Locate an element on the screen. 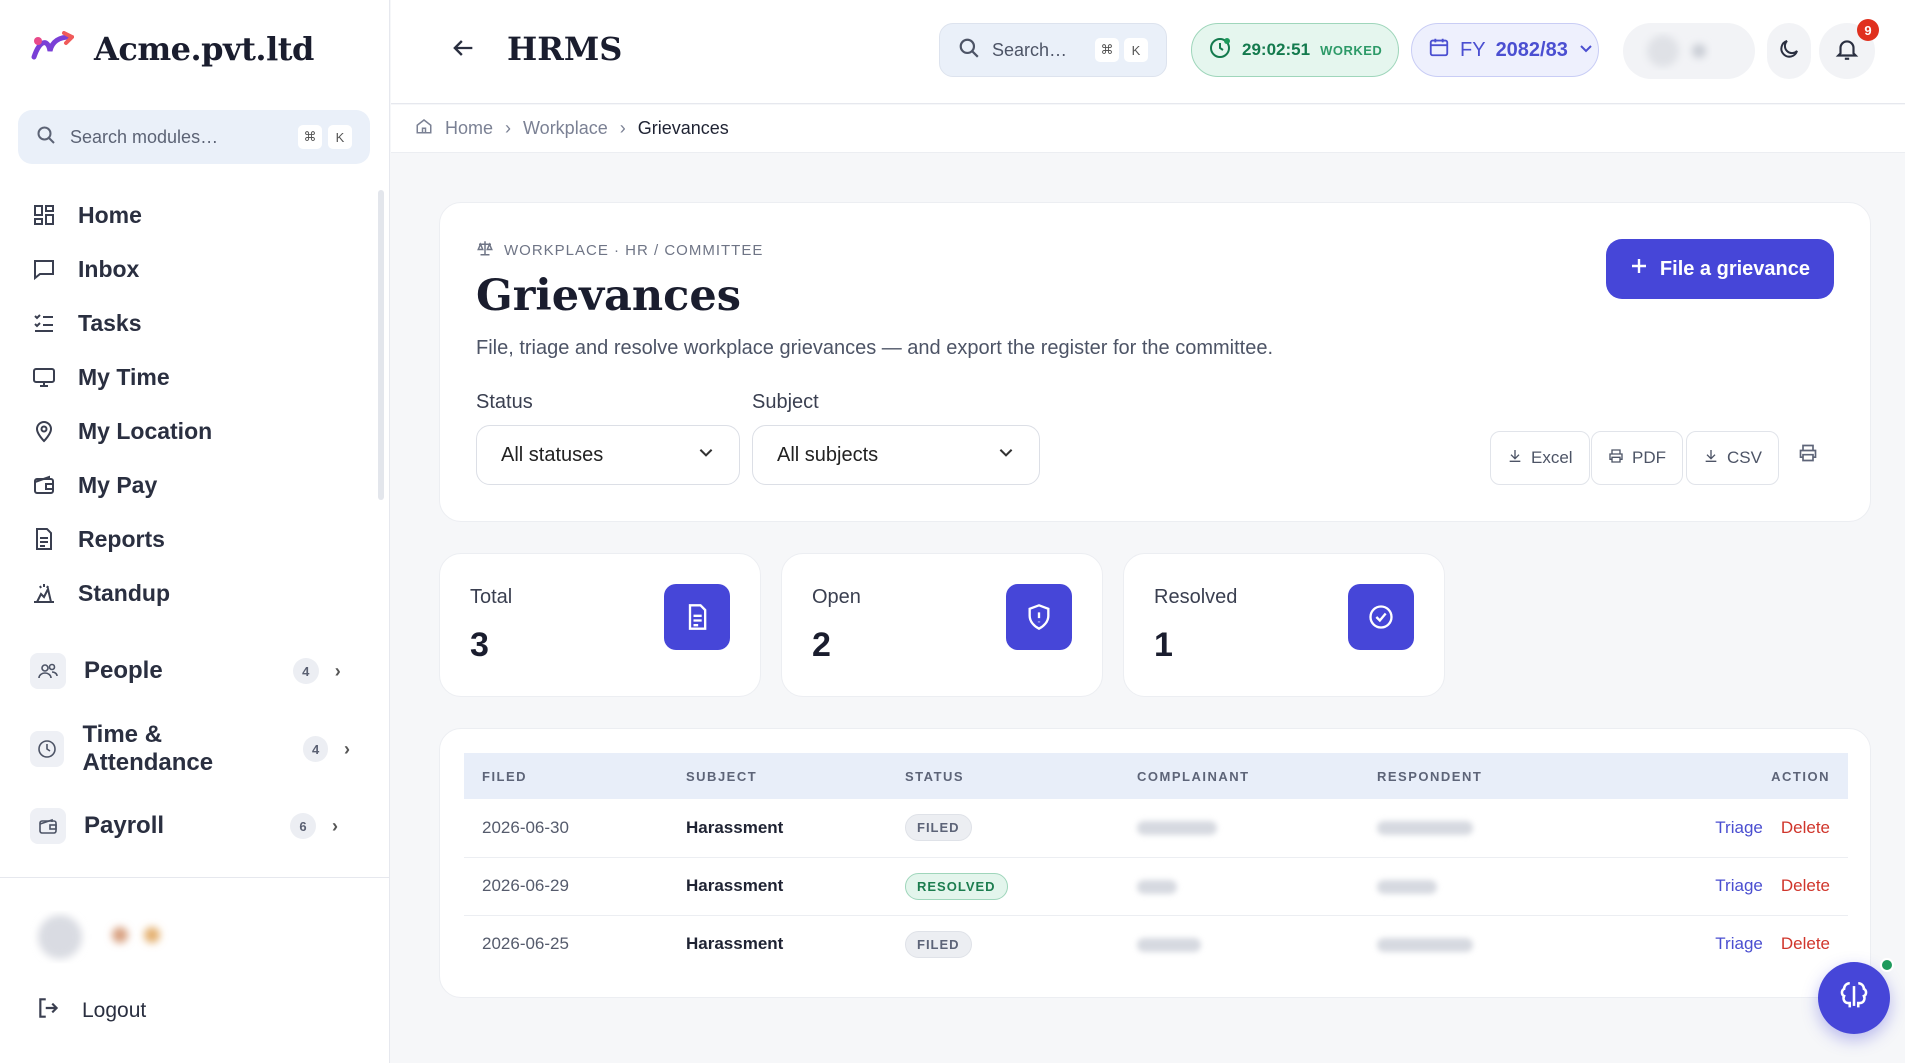 The height and width of the screenshot is (1063, 1905). sidebar-scrollbar is located at coordinates (381, 345).